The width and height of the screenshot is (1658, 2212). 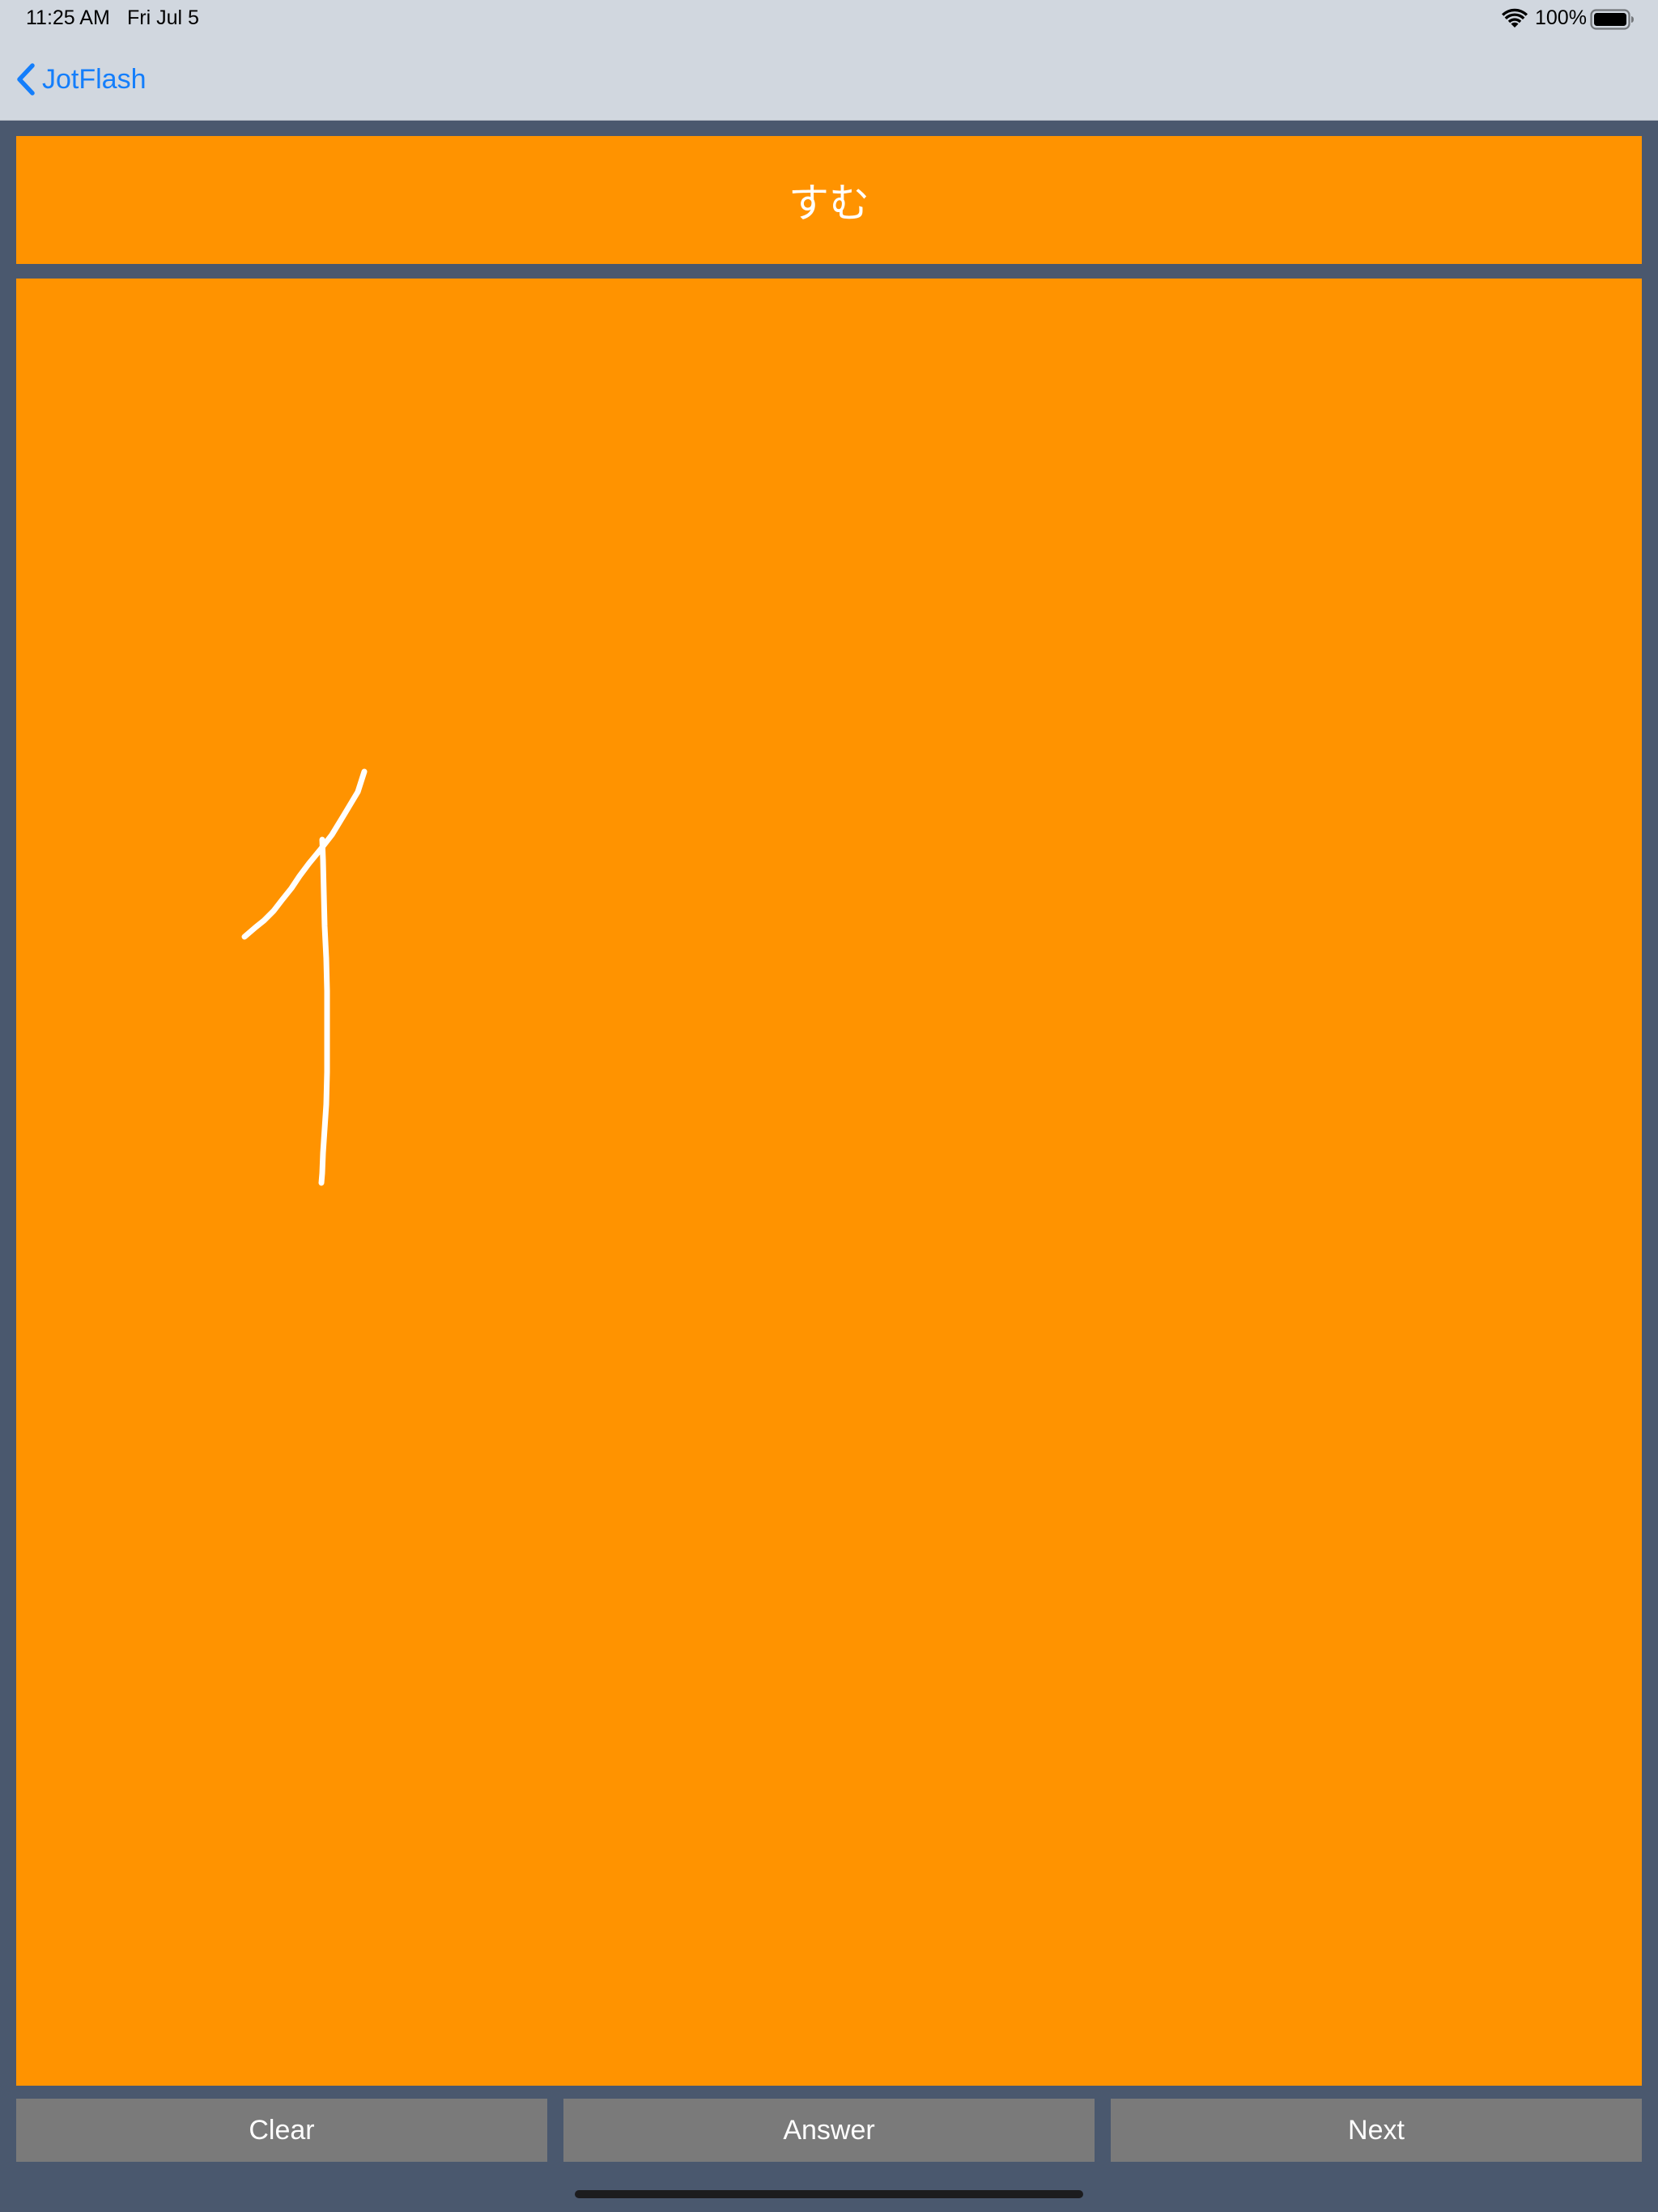 What do you see at coordinates (94, 79) in the screenshot?
I see `back-button-label: JotFlash` at bounding box center [94, 79].